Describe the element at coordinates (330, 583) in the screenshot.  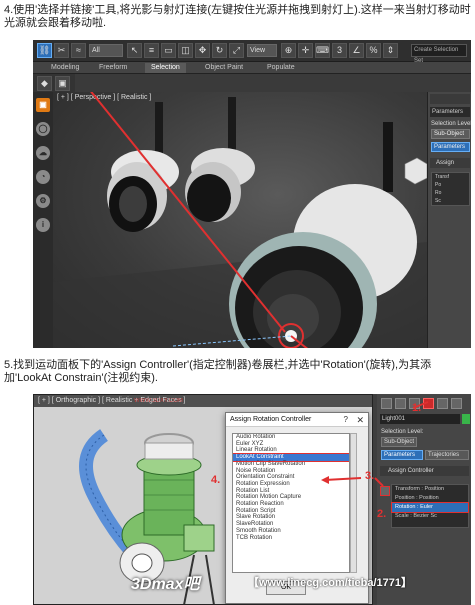
I see `site-url: 【www.linecg.com/tieba/1771】` at that location.